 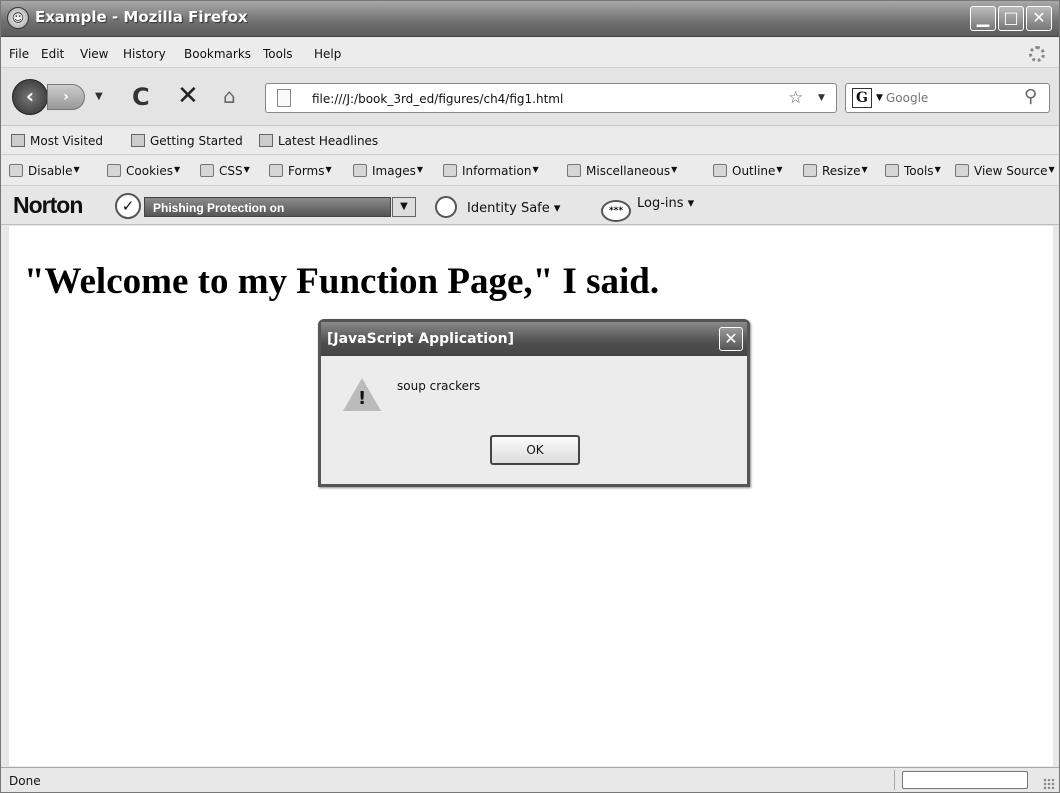 What do you see at coordinates (94, 54) in the screenshot?
I see `menu-view: View` at bounding box center [94, 54].